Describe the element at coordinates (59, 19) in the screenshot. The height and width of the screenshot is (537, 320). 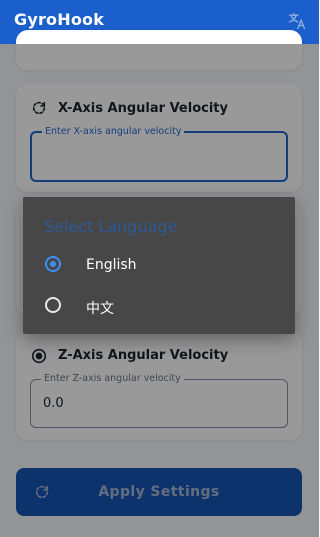
I see `app-title: GyroHook` at that location.